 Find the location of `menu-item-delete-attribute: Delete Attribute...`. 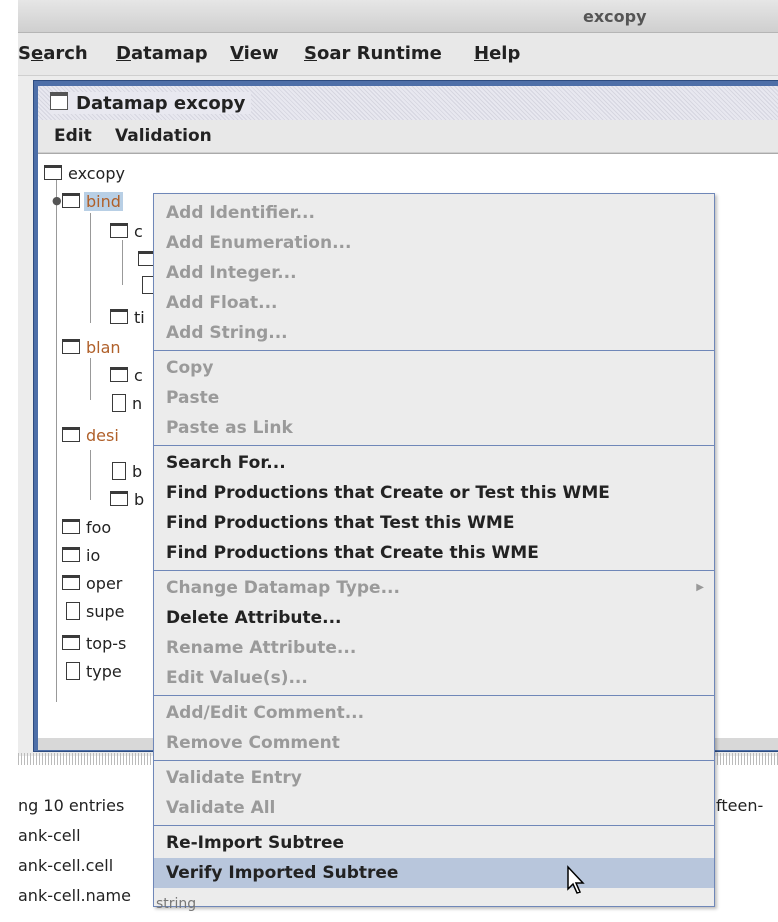

menu-item-delete-attribute: Delete Attribute... is located at coordinates (434, 618).